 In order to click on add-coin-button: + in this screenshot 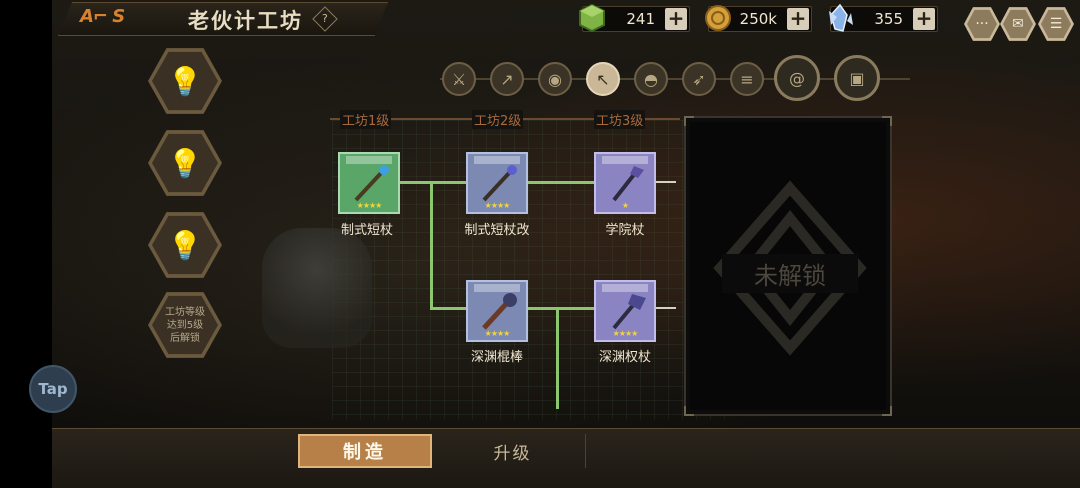, I will do `click(798, 19)`.